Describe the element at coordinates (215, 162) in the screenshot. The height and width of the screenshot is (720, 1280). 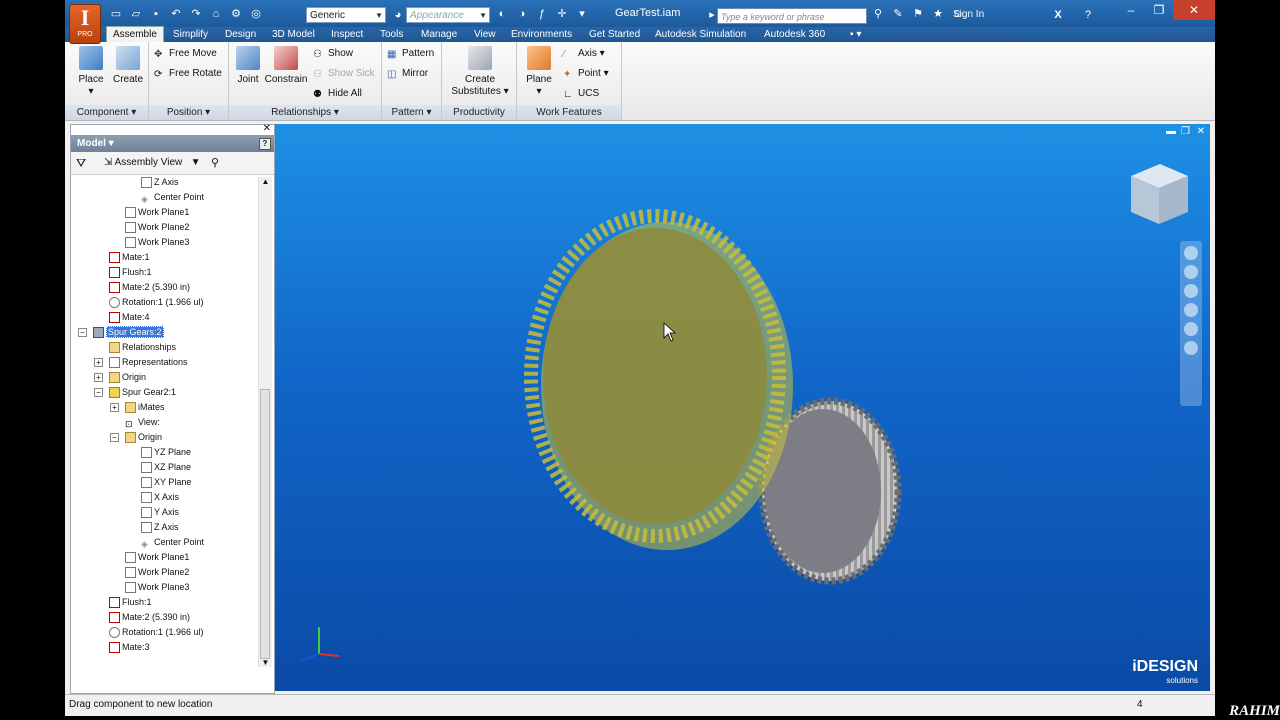
I see `find-icon: ⚲` at that location.